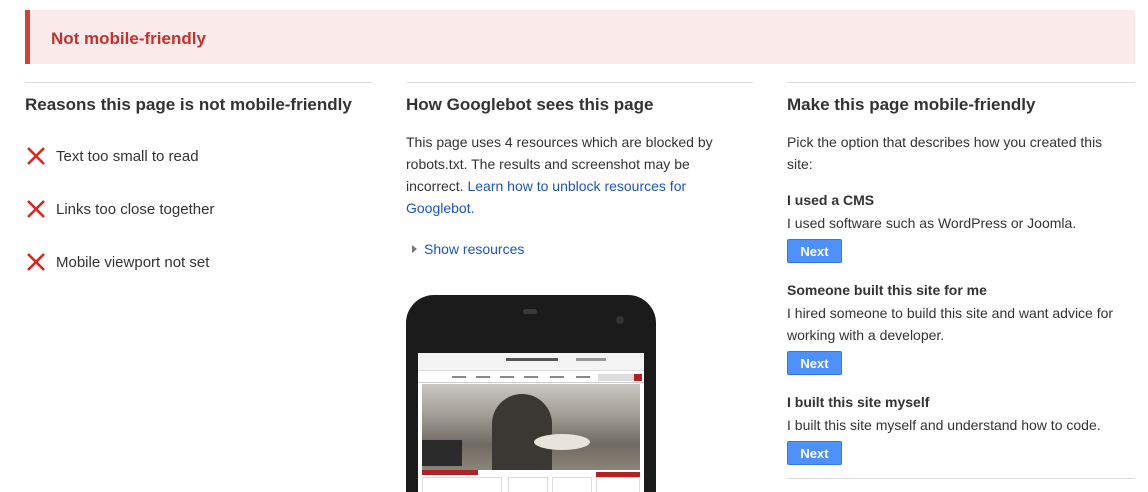 The height and width of the screenshot is (492, 1148). Describe the element at coordinates (591, 359) in the screenshot. I see `preview-header-links` at that location.